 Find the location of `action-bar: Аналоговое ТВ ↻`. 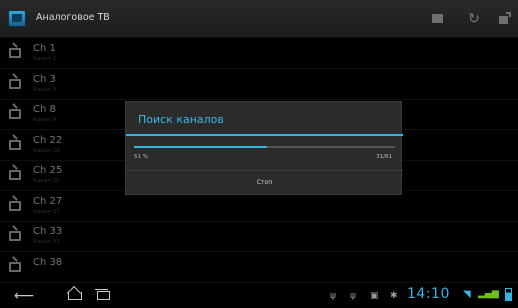

action-bar: Аналоговое ТВ ↻ is located at coordinates (259, 19).